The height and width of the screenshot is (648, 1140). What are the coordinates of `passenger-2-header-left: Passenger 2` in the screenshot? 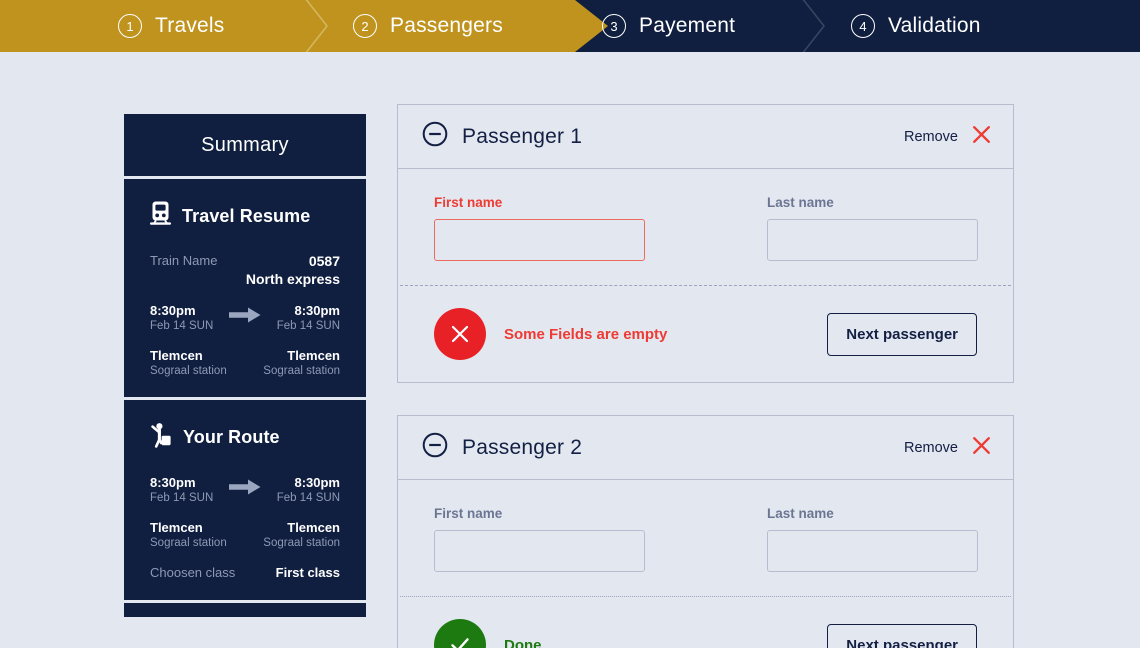 It's located at (502, 447).